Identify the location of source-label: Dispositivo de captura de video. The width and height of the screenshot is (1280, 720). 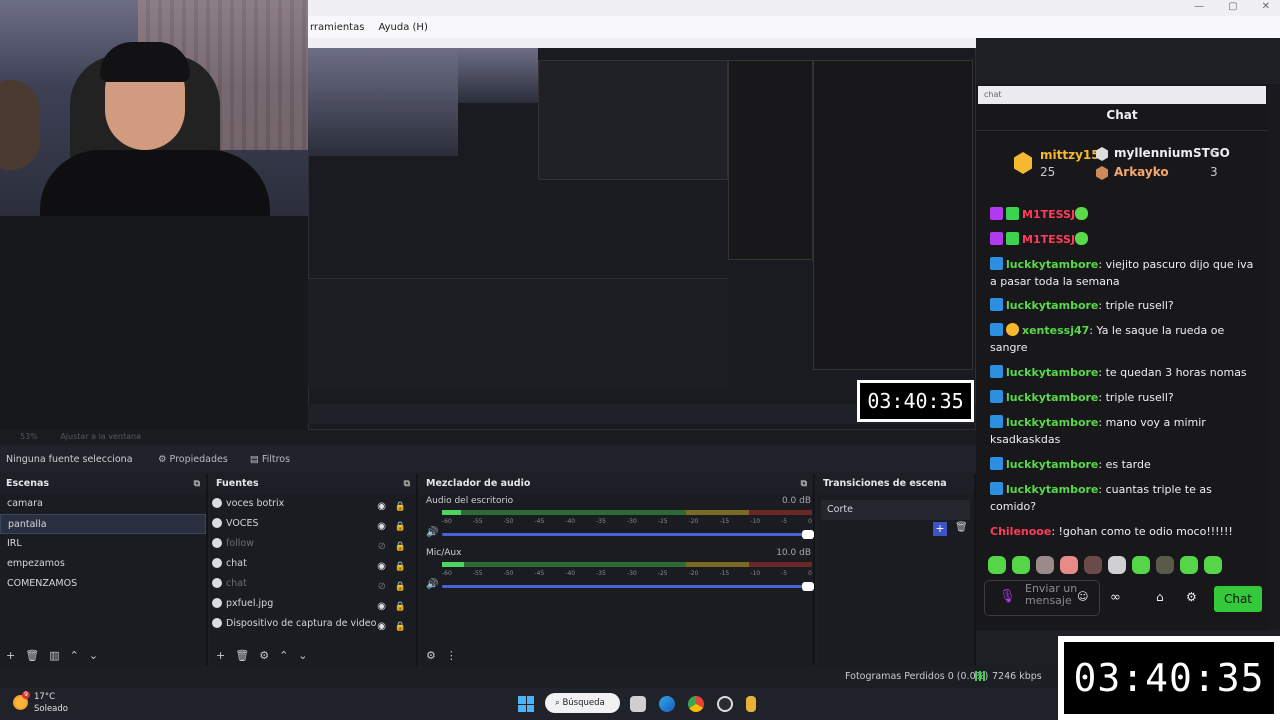
(301, 623).